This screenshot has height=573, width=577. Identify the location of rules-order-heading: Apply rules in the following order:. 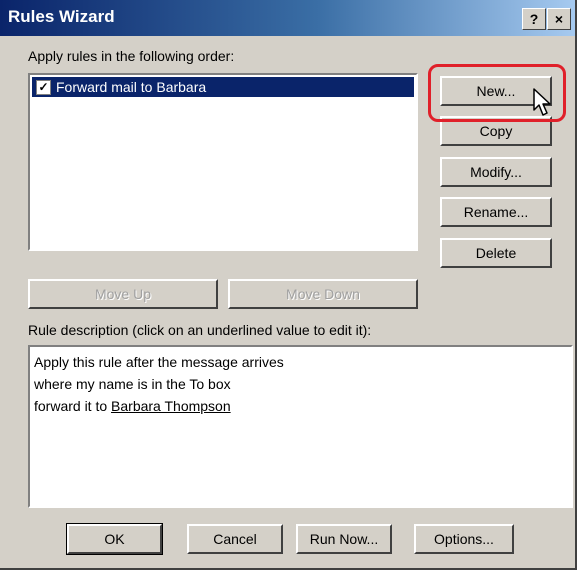
(131, 56).